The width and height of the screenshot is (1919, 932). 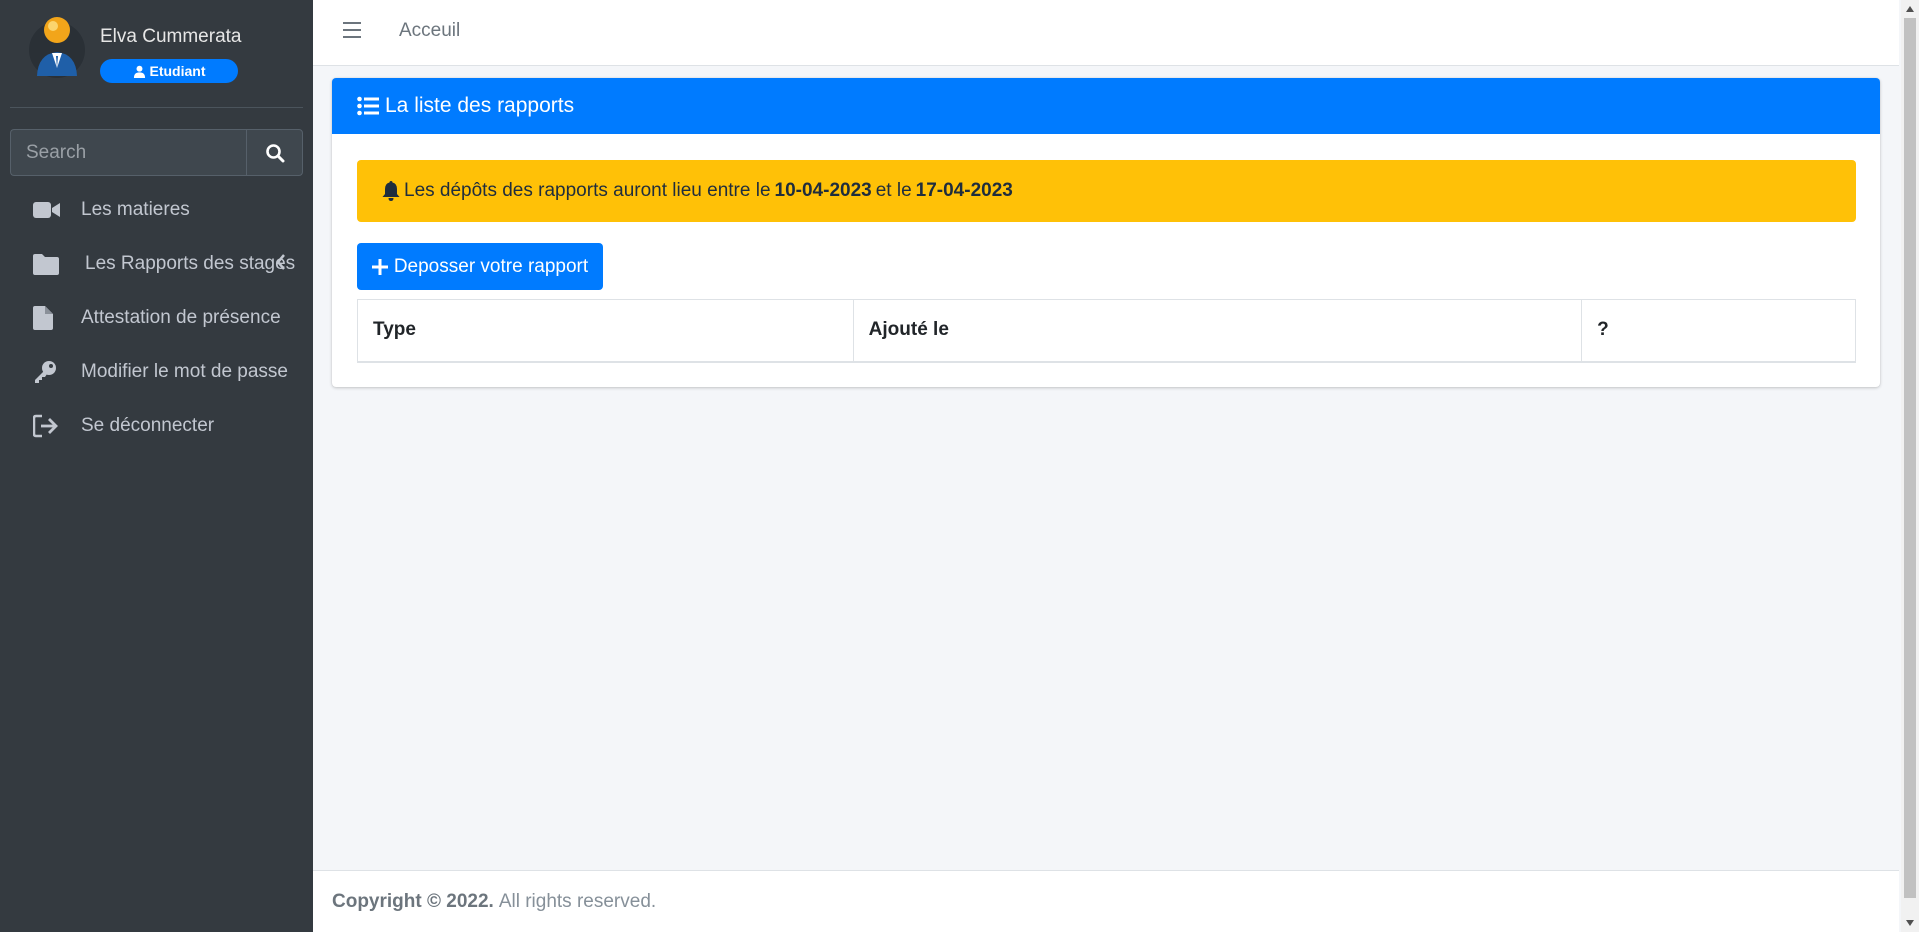 I want to click on card-title: La liste des rapports, so click(x=480, y=105).